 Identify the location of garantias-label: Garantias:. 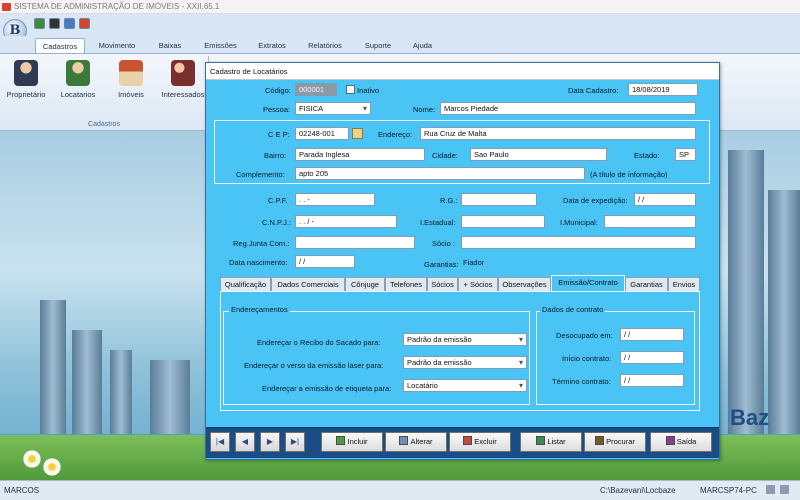
(441, 264).